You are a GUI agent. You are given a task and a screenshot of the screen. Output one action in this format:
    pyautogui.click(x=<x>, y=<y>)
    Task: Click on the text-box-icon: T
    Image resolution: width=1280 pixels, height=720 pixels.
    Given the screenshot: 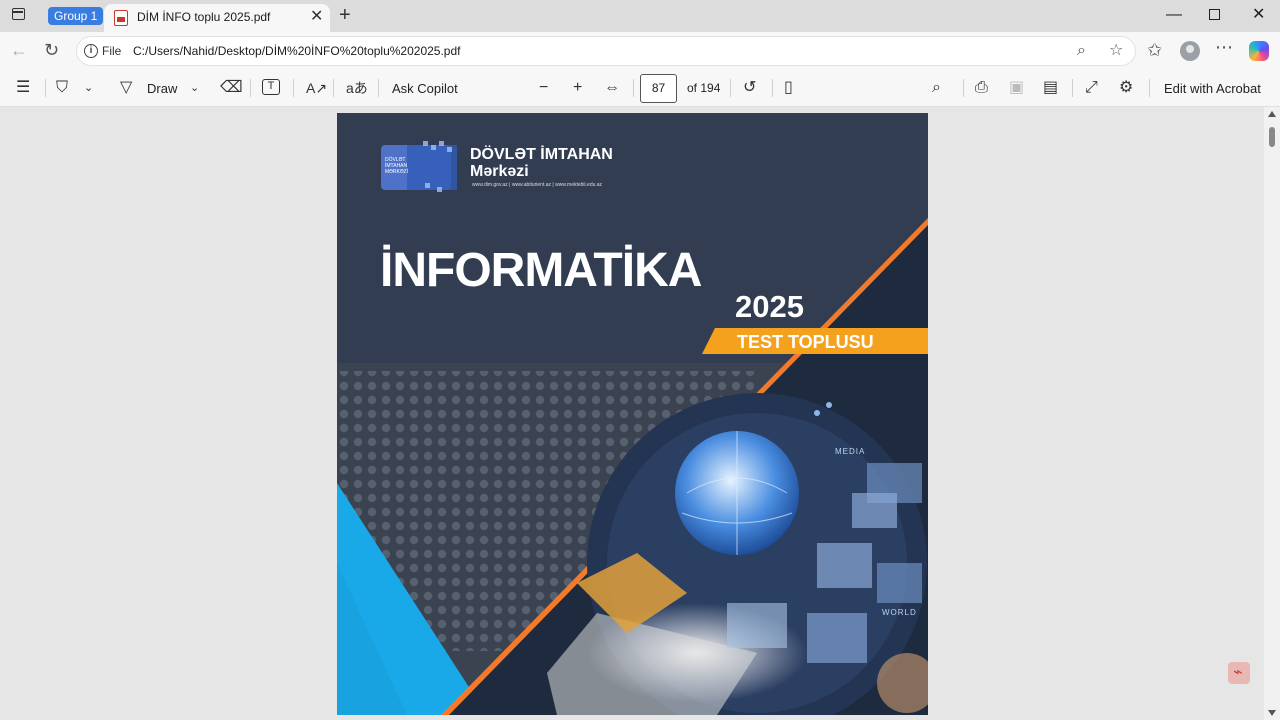 What is the action you would take?
    pyautogui.click(x=271, y=87)
    